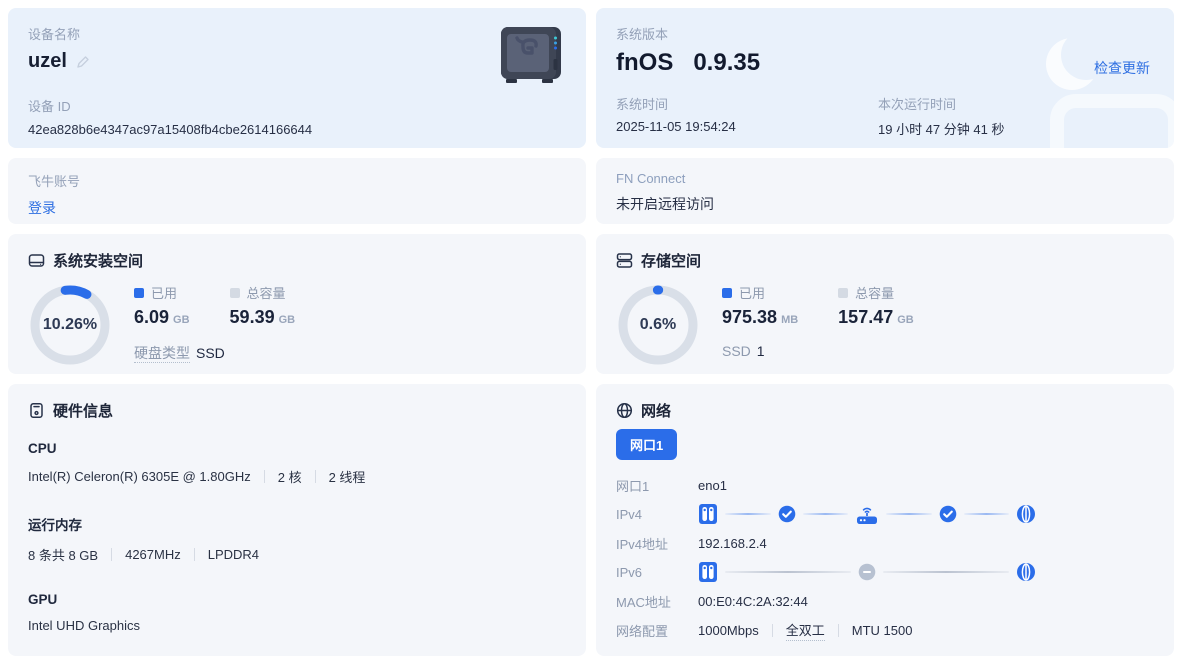  I want to click on network-config-label: 网络配置, so click(642, 631).